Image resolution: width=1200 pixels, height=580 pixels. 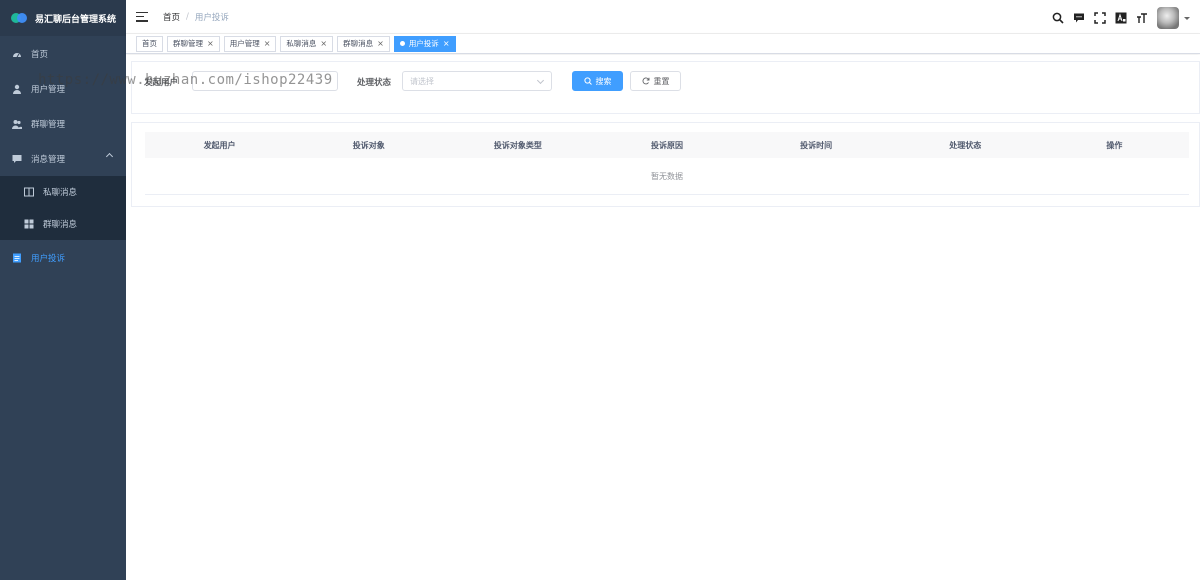 I want to click on status-select: 请选择, so click(x=477, y=81).